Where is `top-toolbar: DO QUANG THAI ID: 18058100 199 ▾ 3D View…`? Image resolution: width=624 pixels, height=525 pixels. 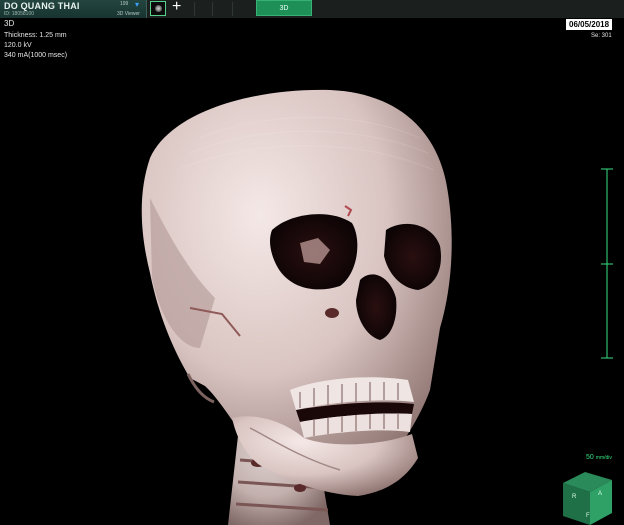 top-toolbar: DO QUANG THAI ID: 18058100 199 ▾ 3D View… is located at coordinates (312, 9).